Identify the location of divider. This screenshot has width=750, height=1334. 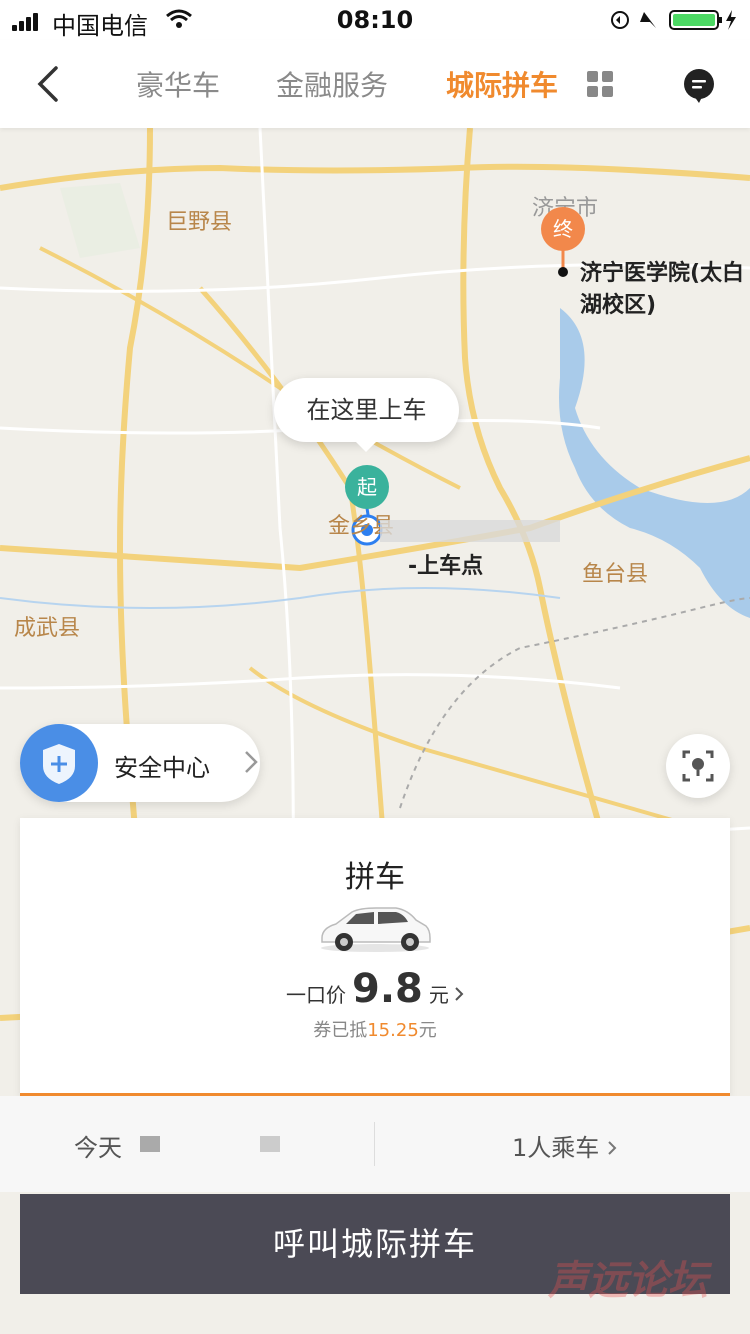
(374, 1144).